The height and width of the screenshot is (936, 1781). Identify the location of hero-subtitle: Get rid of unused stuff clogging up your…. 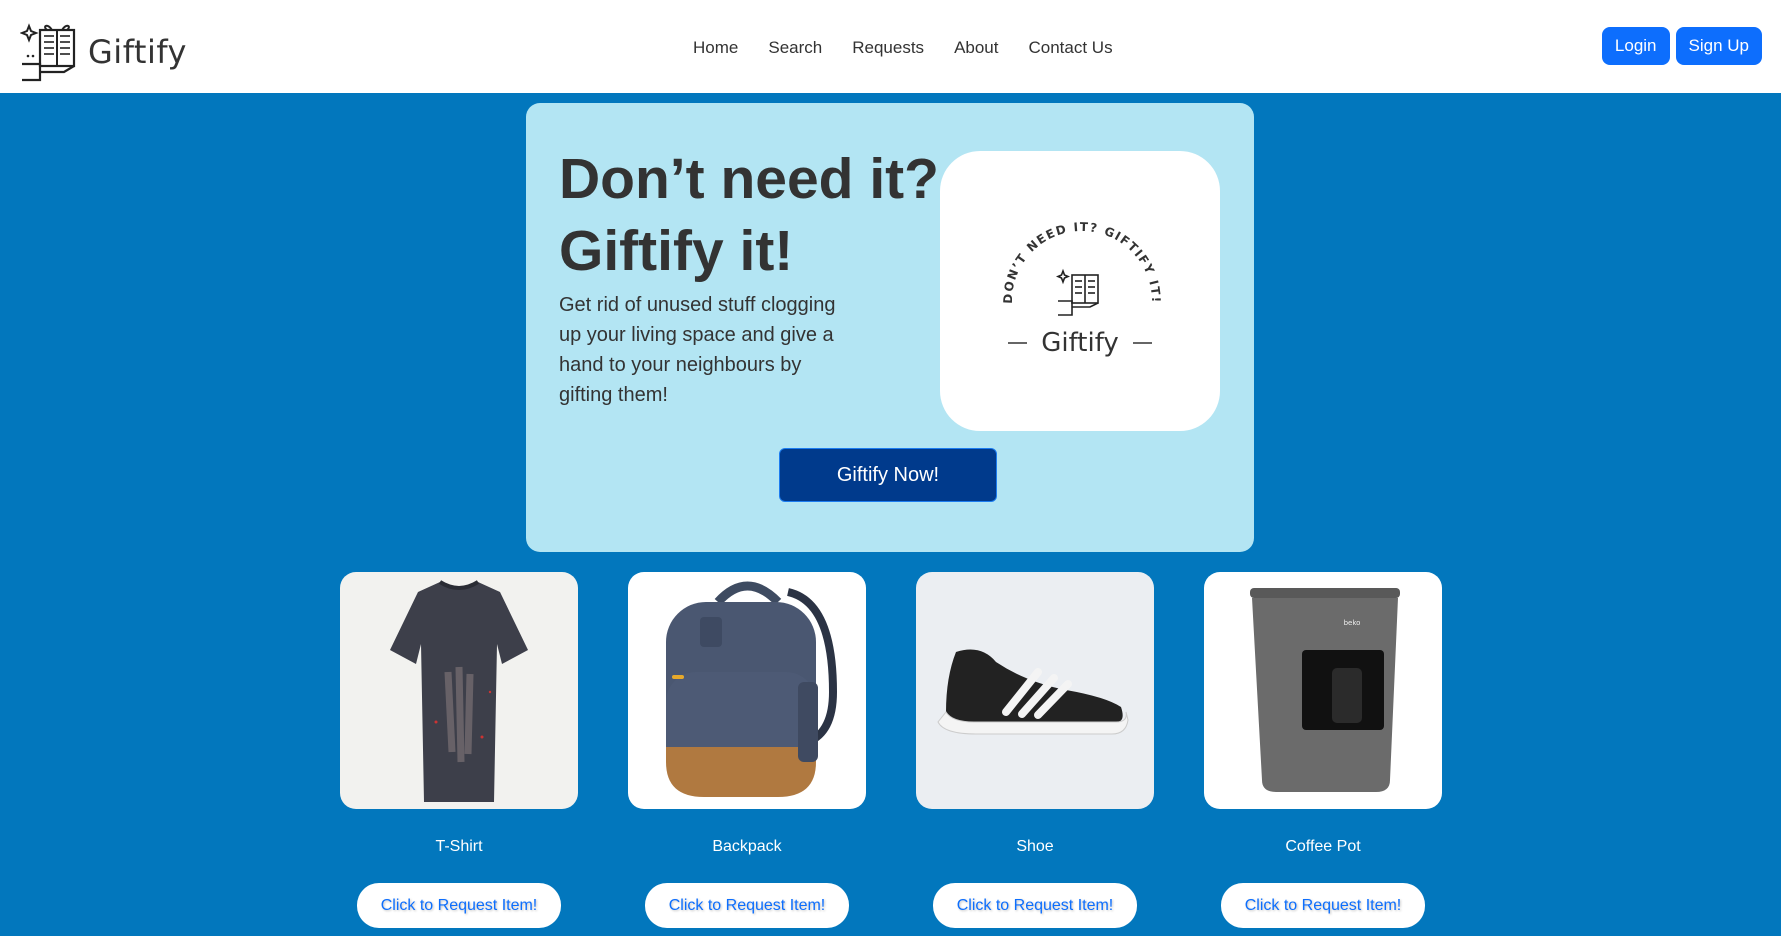
(697, 350).